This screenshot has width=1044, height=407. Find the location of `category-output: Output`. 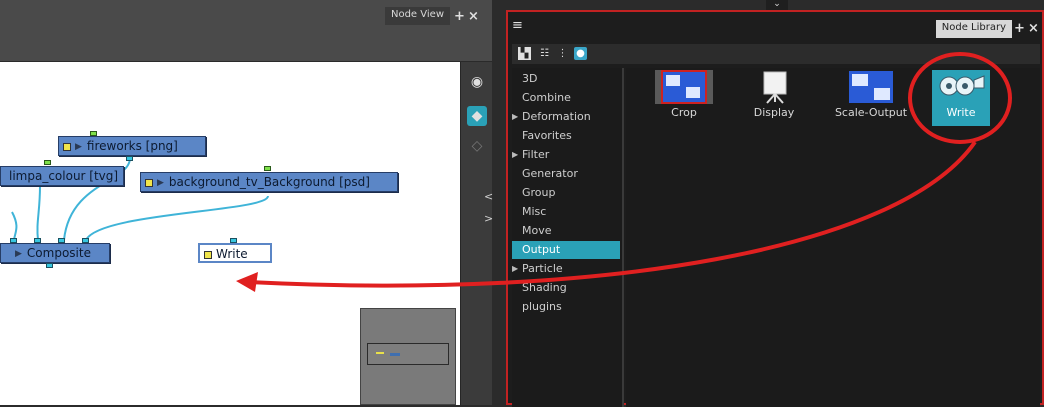

category-output: Output is located at coordinates (566, 250).